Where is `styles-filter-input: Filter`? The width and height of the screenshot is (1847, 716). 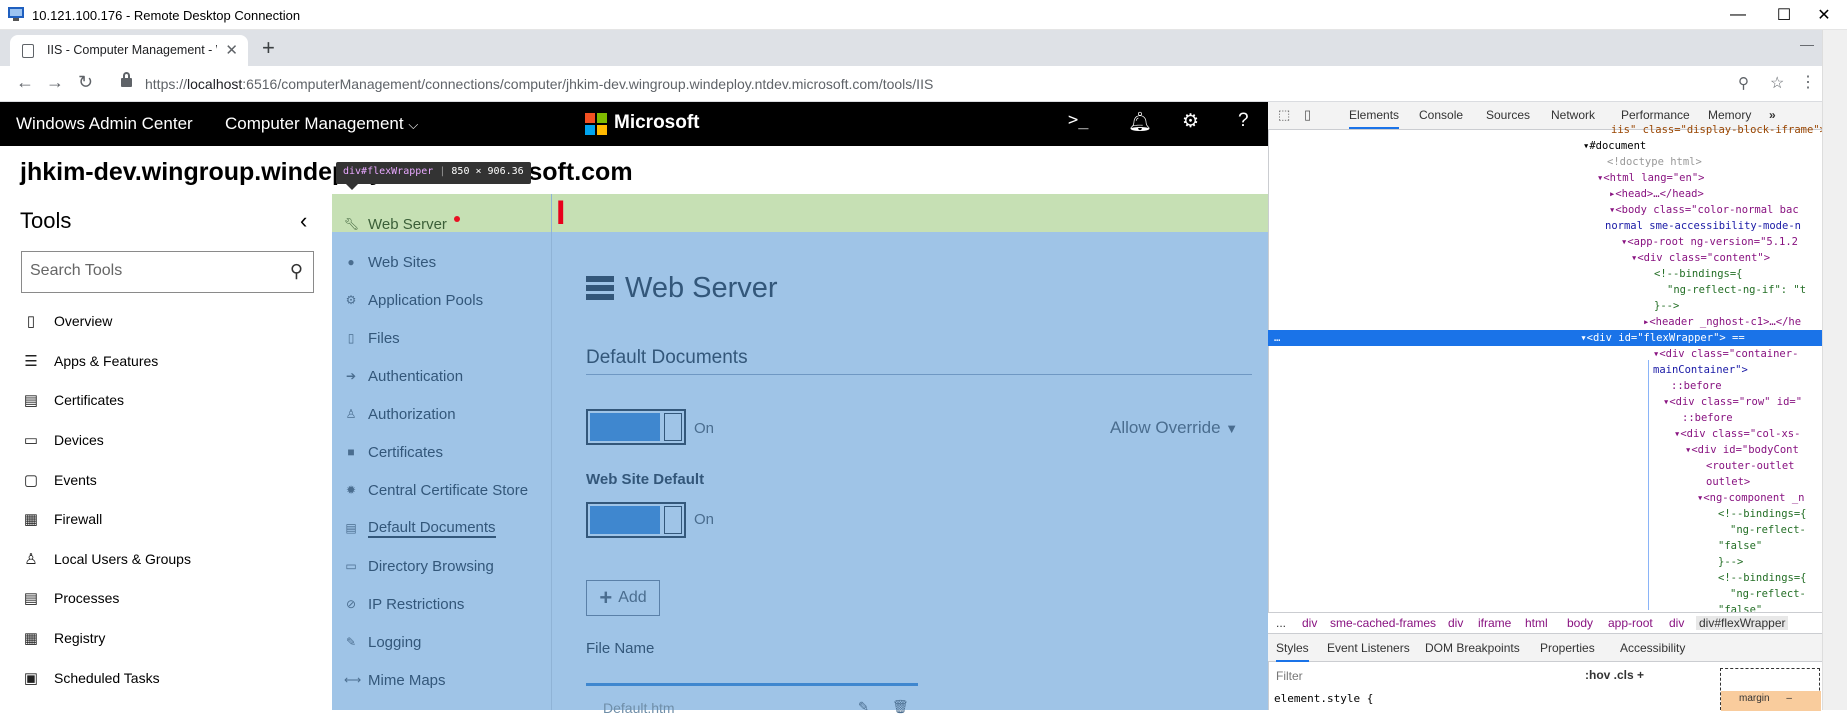 styles-filter-input: Filter is located at coordinates (1289, 676).